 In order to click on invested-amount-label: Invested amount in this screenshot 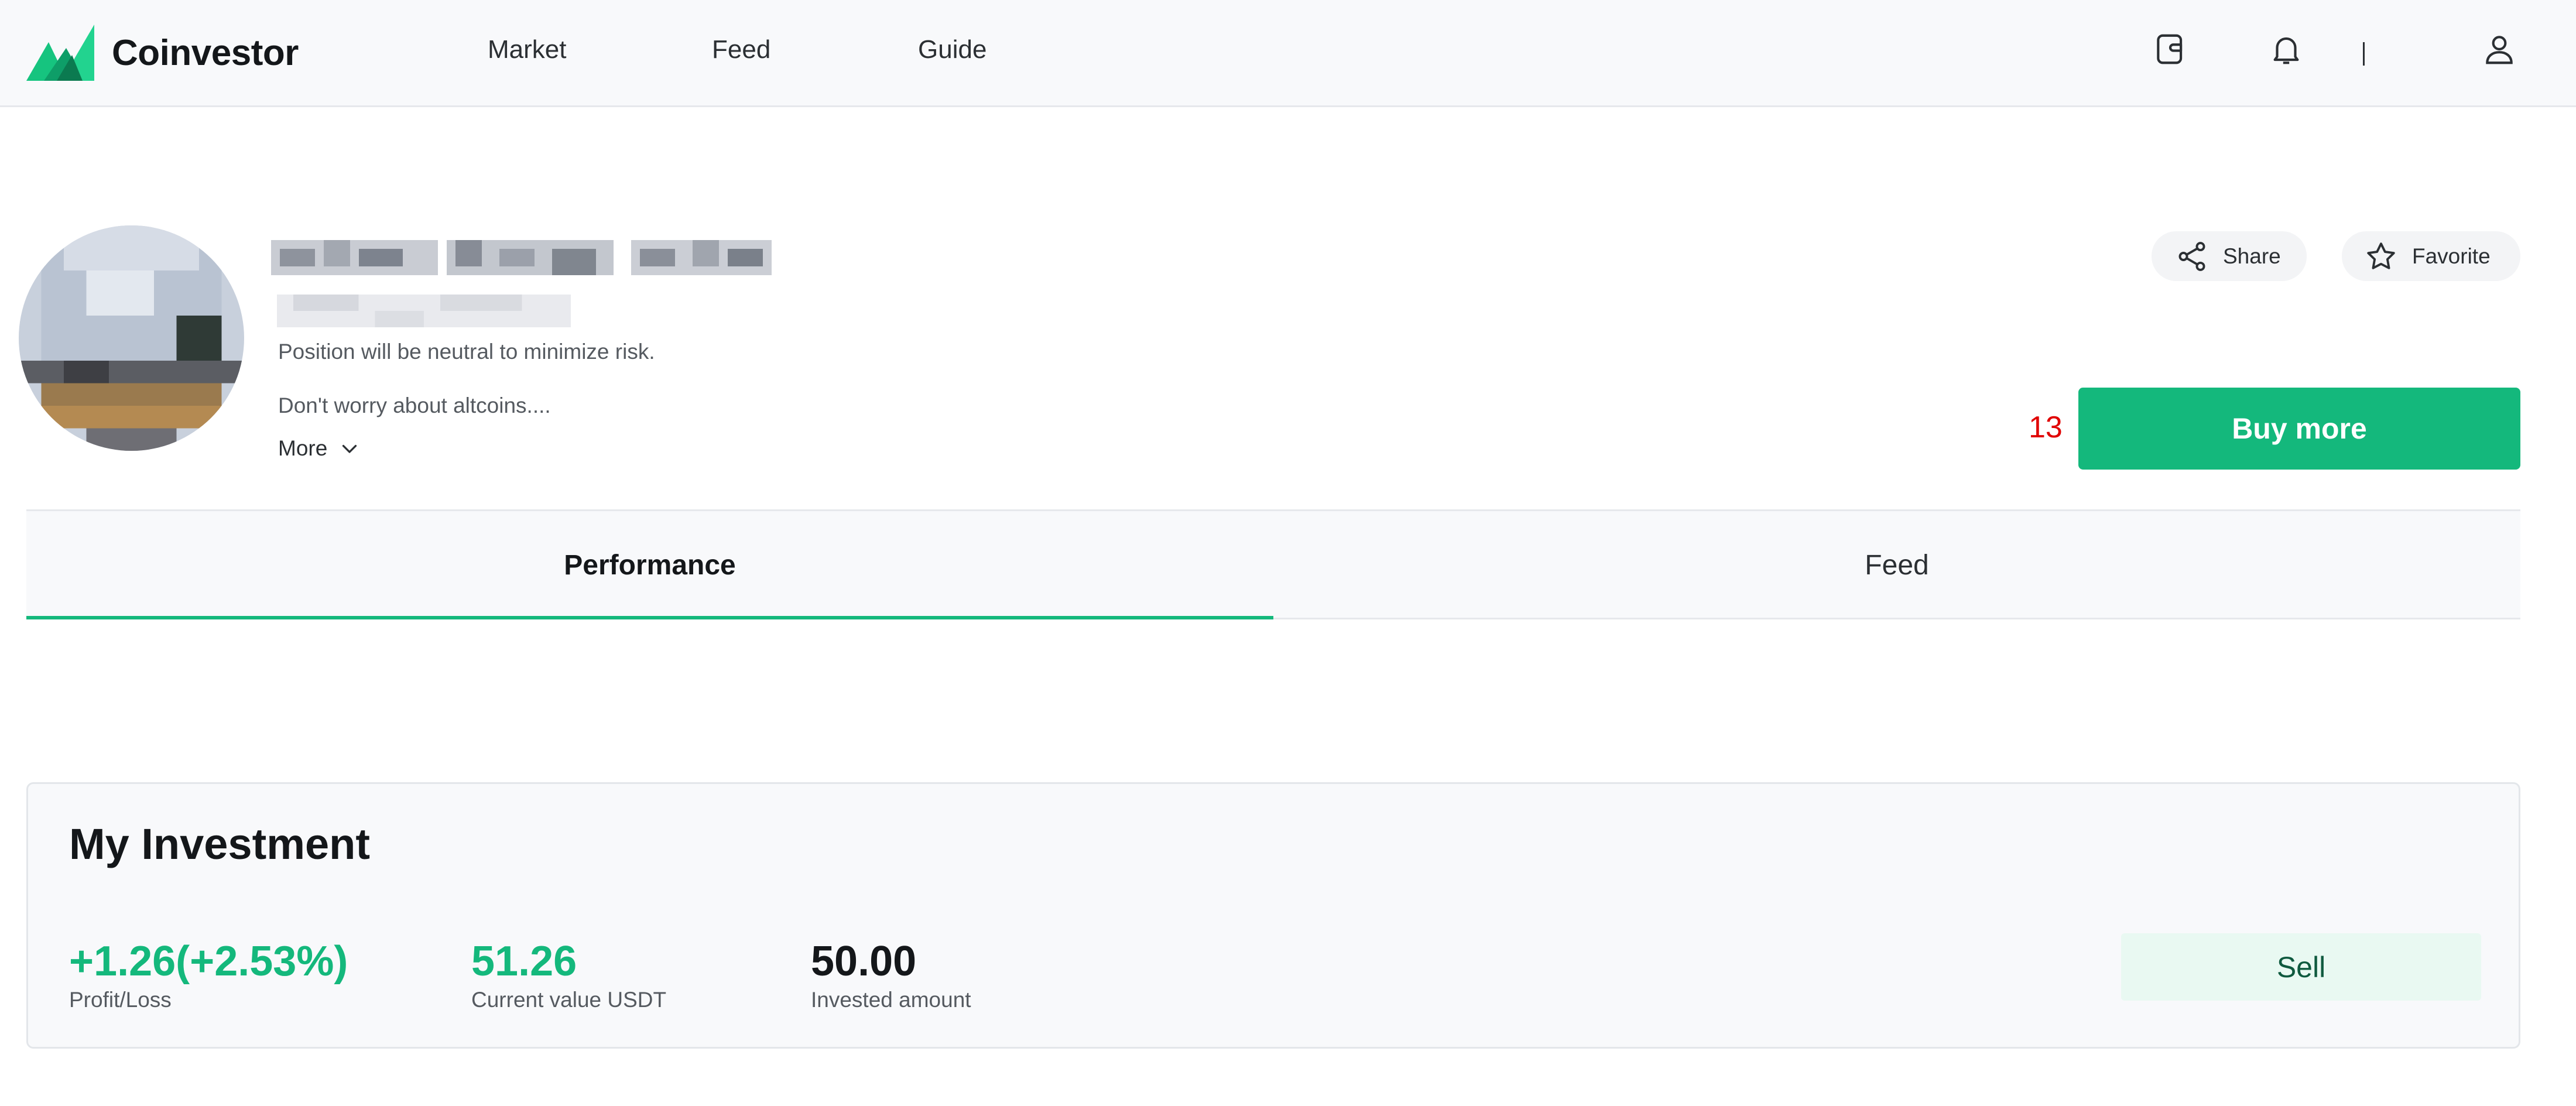, I will do `click(891, 1000)`.